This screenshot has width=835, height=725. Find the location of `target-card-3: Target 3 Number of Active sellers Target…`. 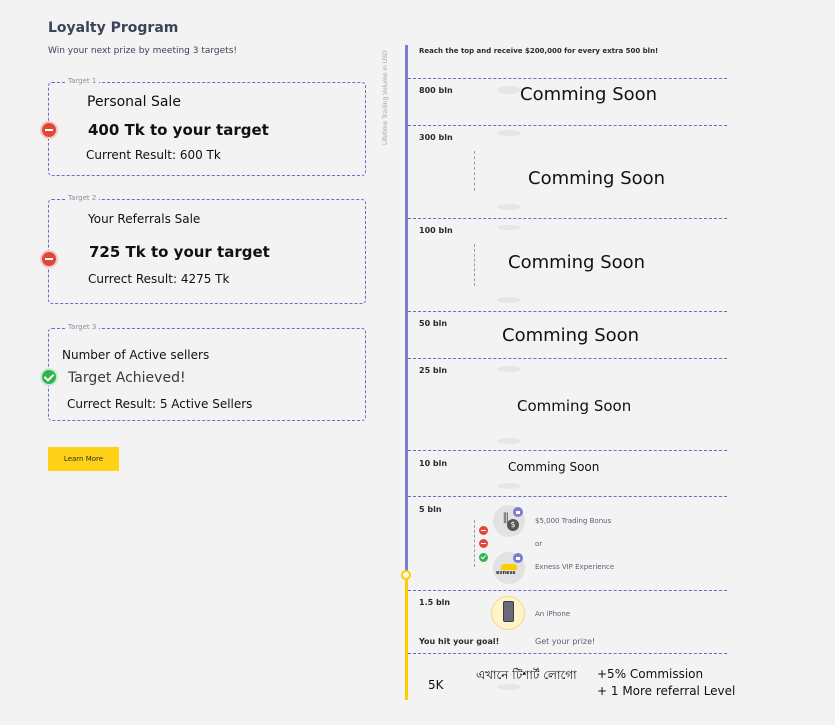

target-card-3: Target 3 Number of Active sellers Target… is located at coordinates (204, 372).